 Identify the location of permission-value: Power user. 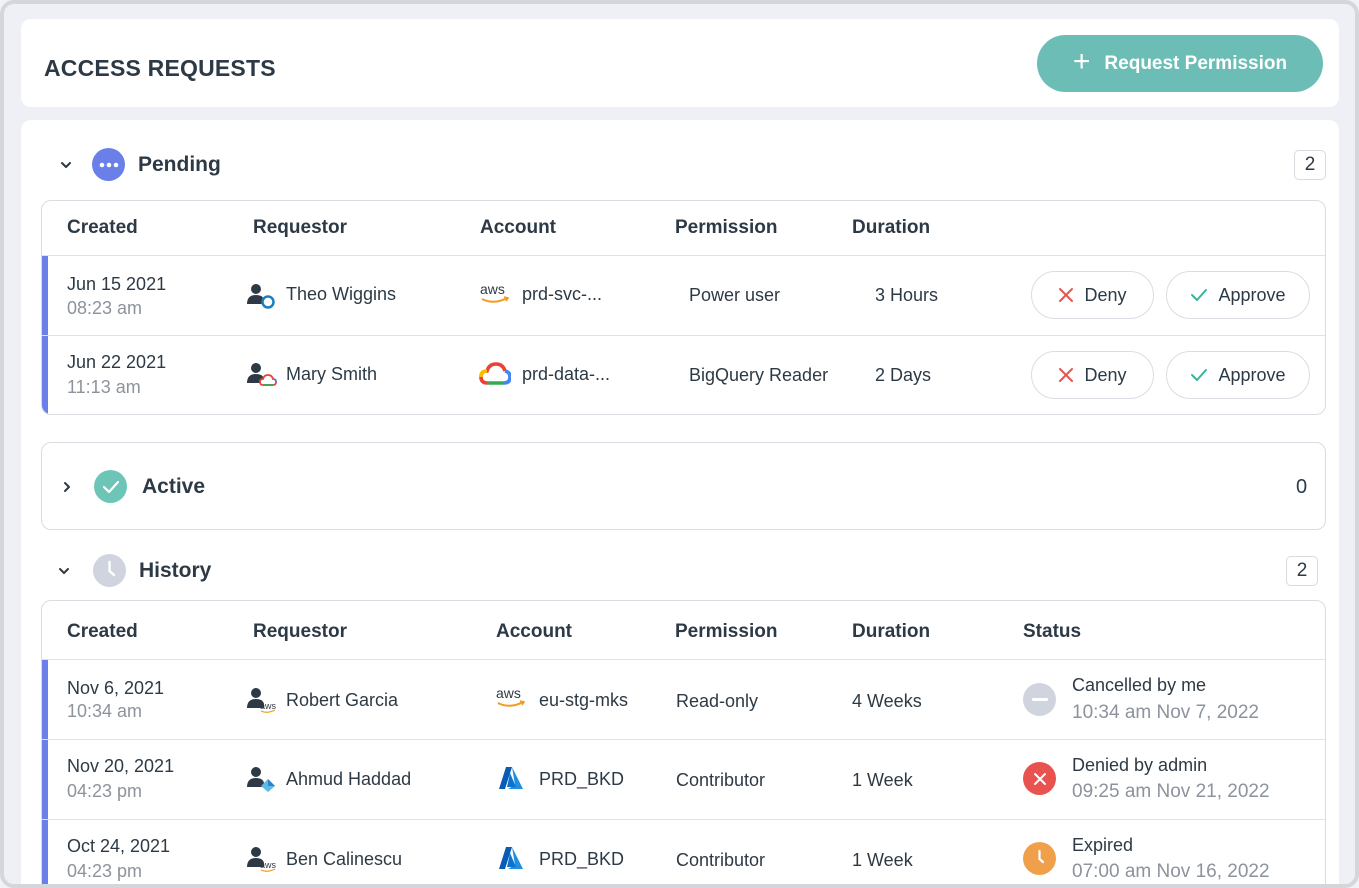
(735, 295).